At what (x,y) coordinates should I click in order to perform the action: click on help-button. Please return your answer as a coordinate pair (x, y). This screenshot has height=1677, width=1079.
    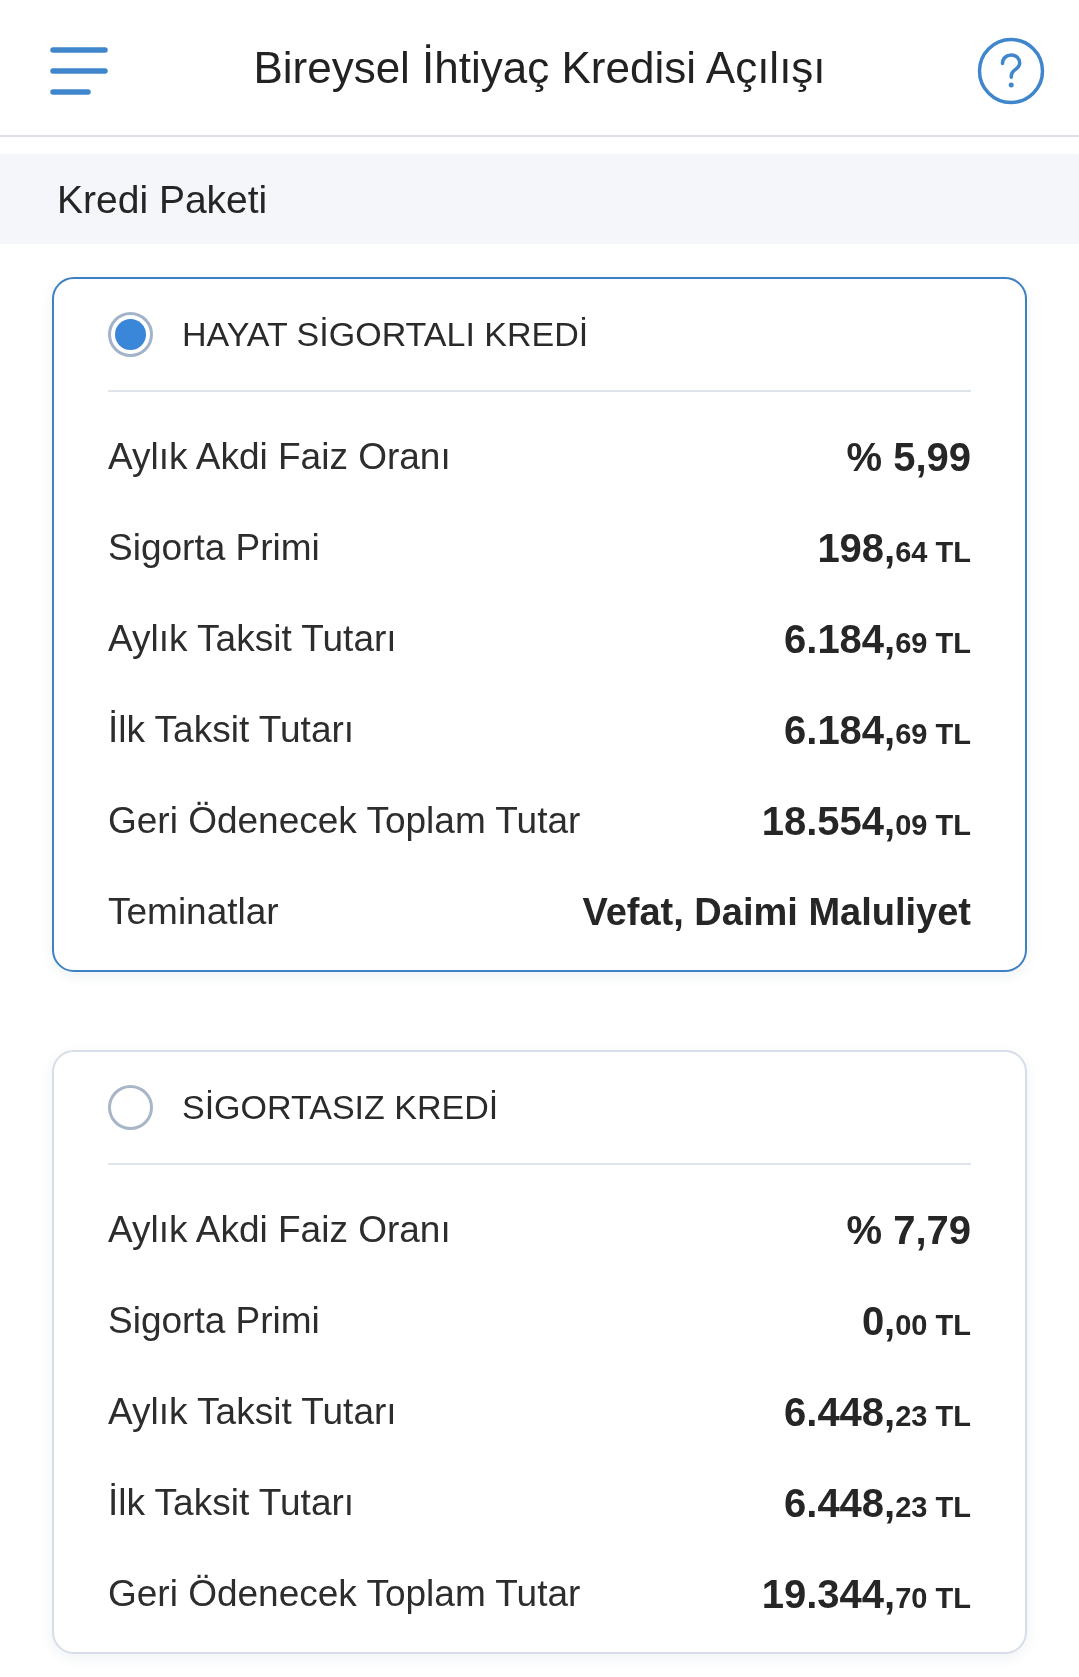
    Looking at the image, I should click on (1011, 71).